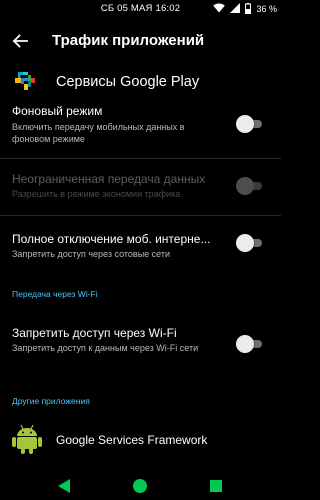  What do you see at coordinates (132, 440) in the screenshot?
I see `other-app-name: Google Services Framework` at bounding box center [132, 440].